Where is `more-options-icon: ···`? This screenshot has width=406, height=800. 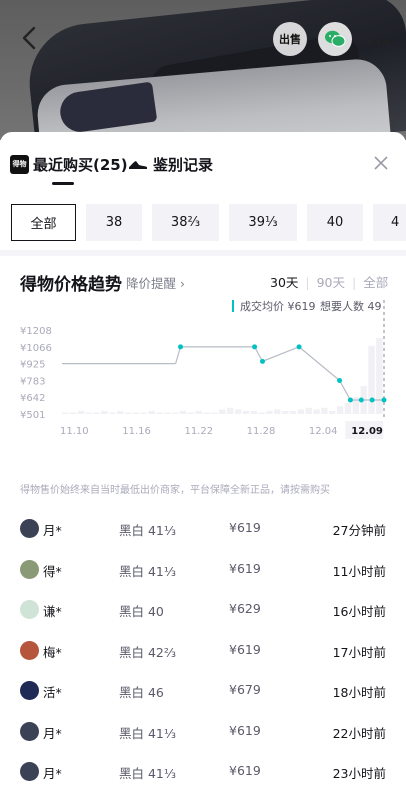 more-options-icon: ··· is located at coordinates (379, 42).